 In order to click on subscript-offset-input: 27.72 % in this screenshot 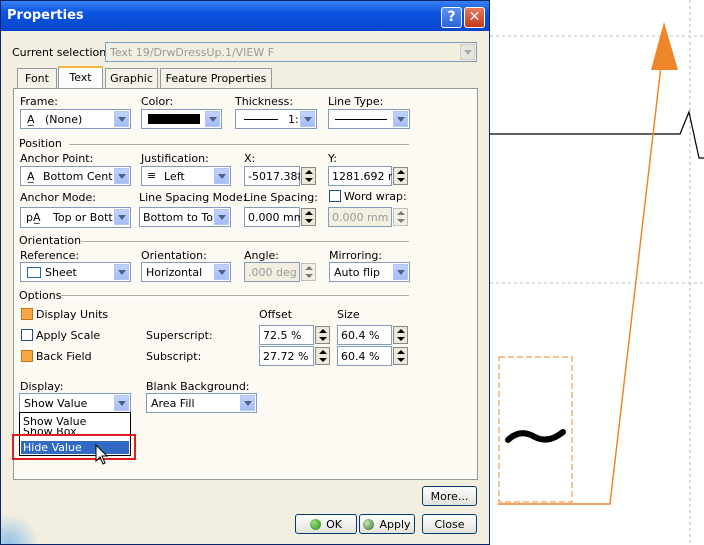, I will do `click(286, 356)`.